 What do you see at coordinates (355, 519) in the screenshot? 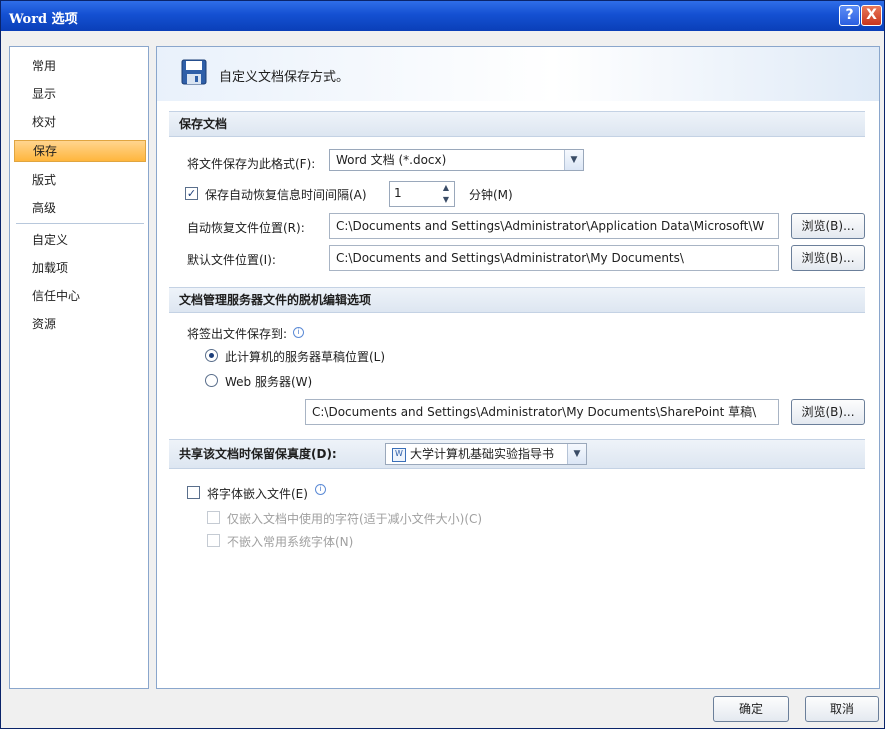
I see `embed-used-chars-label: 仅嵌入文档中使用的字符(适于减小文件大小)(C)` at bounding box center [355, 519].